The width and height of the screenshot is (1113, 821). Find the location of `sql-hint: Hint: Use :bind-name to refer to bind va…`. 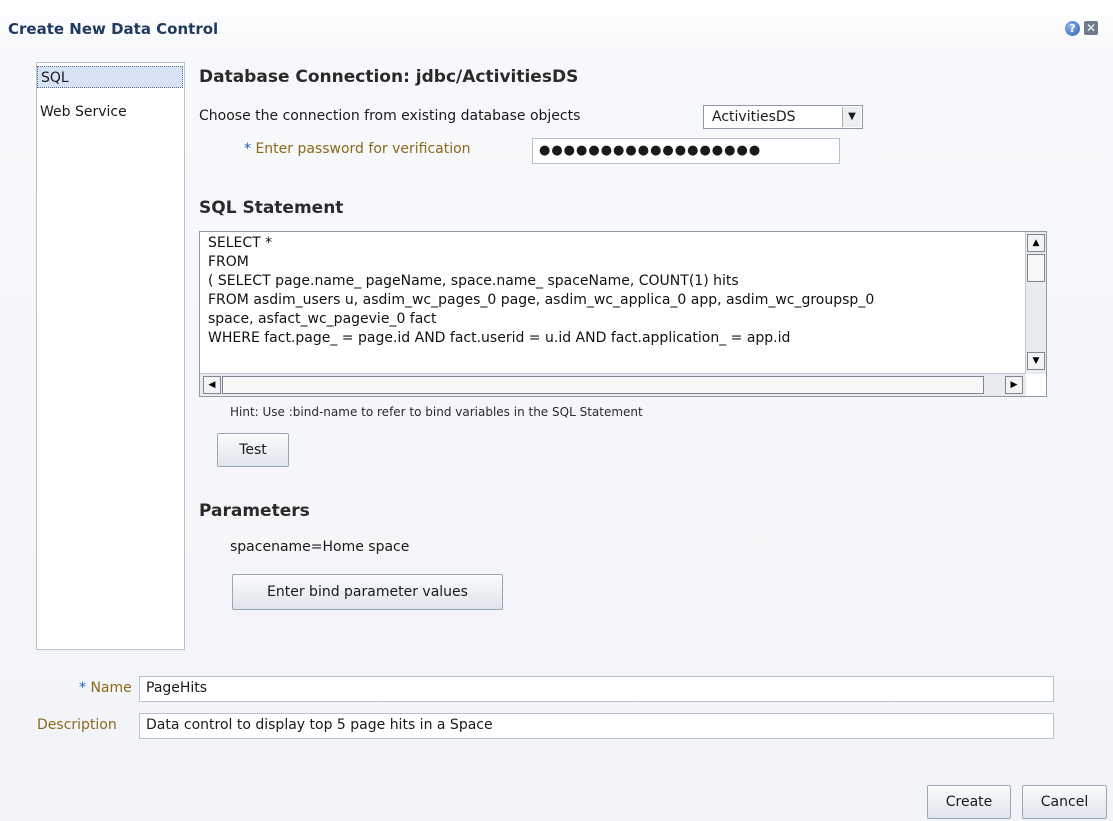

sql-hint: Hint: Use :bind-name to refer to bind va… is located at coordinates (436, 412).